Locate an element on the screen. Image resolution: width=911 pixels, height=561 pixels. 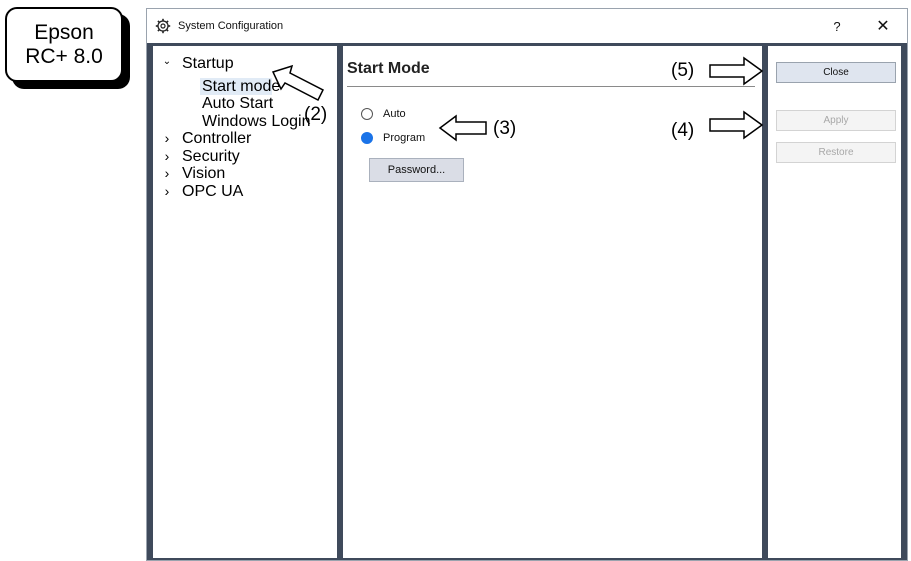
chevron-down-icon: ⌄ is located at coordinates (167, 61).